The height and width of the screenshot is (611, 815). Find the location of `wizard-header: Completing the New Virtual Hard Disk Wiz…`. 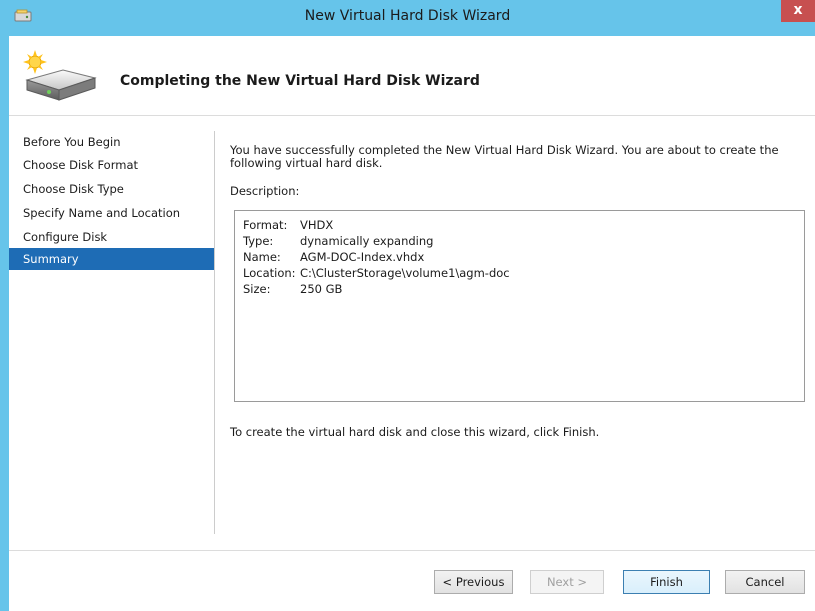

wizard-header: Completing the New Virtual Hard Disk Wiz… is located at coordinates (412, 76).